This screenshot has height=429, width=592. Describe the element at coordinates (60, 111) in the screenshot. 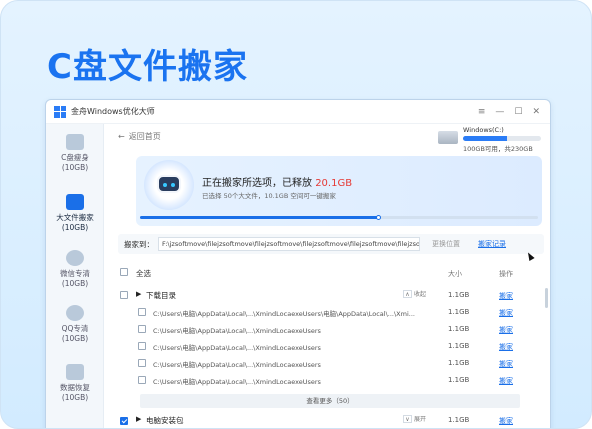

I see `windows-logo-icon` at that location.